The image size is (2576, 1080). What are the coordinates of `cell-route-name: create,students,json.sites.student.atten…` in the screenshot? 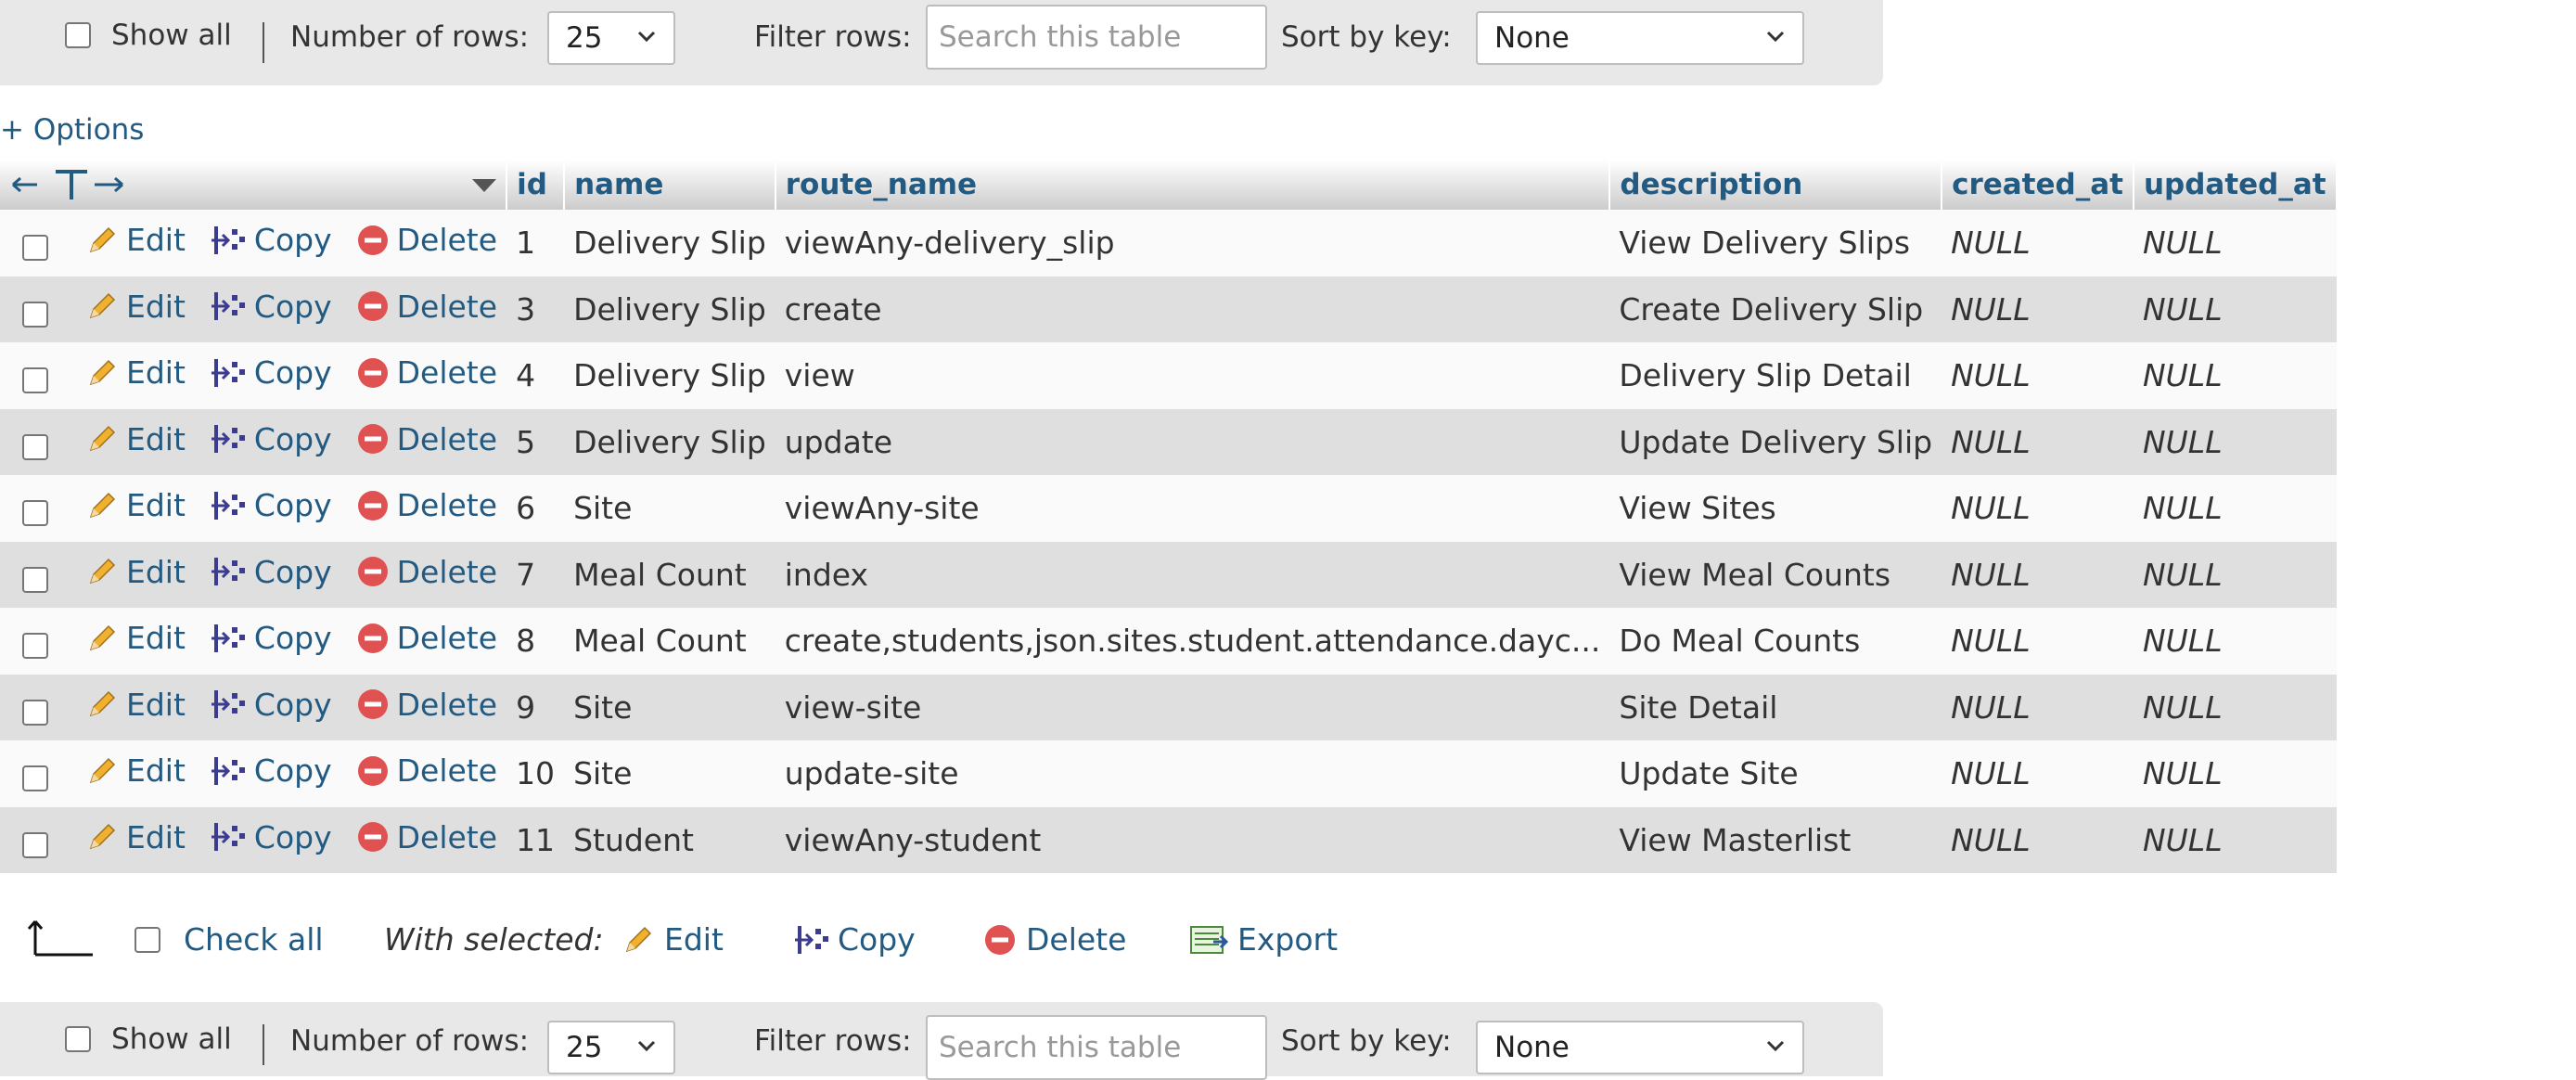 It's located at (1192, 641).